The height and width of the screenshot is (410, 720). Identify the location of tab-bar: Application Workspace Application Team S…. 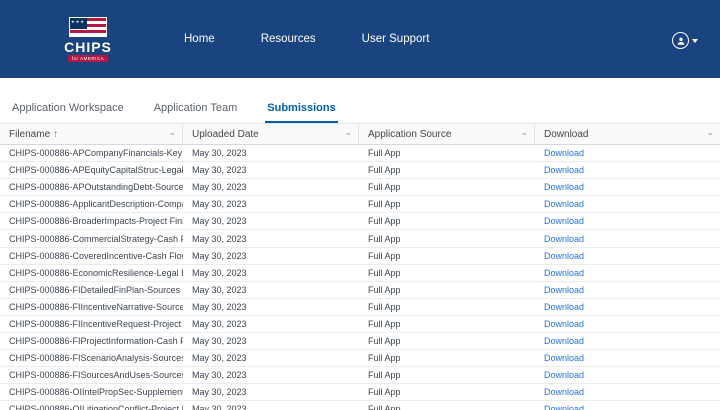
(360, 110).